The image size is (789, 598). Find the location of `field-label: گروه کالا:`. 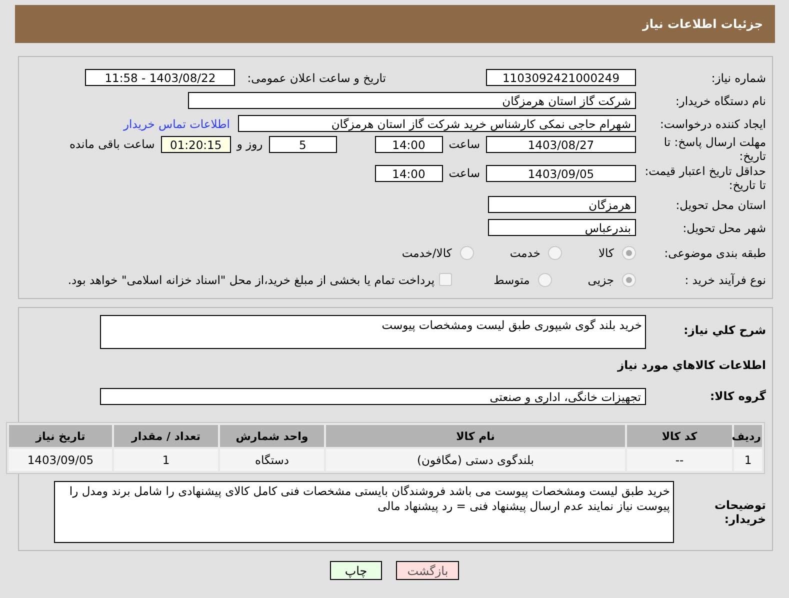

field-label: گروه کالا: is located at coordinates (738, 396).